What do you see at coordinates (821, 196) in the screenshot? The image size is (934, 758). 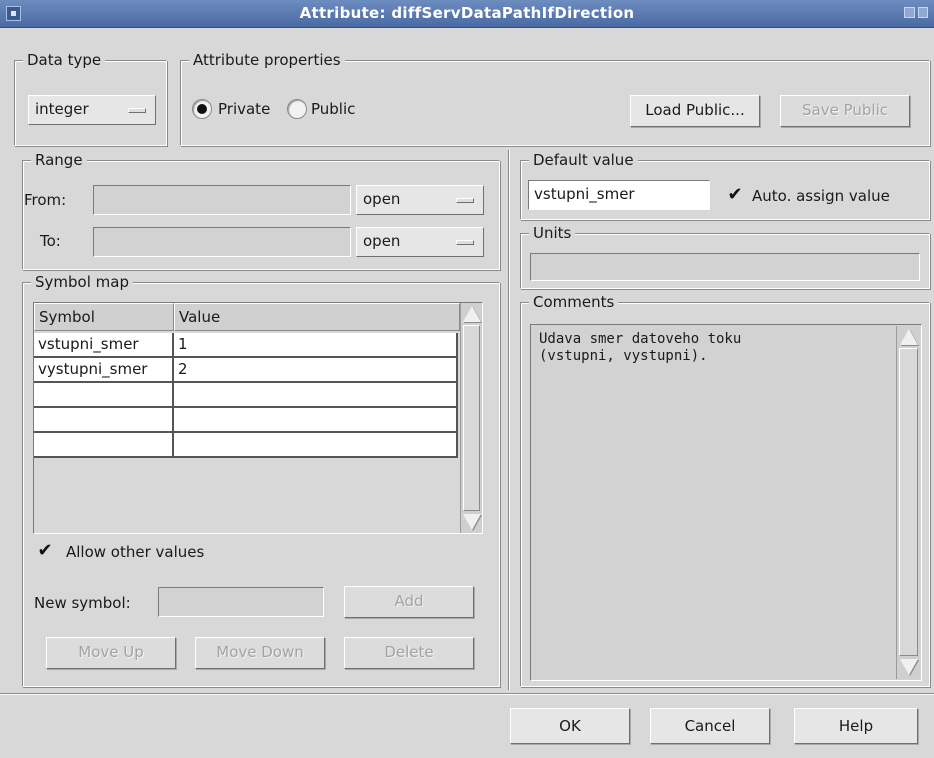 I see `auto-assign-label: Auto. assign value` at bounding box center [821, 196].